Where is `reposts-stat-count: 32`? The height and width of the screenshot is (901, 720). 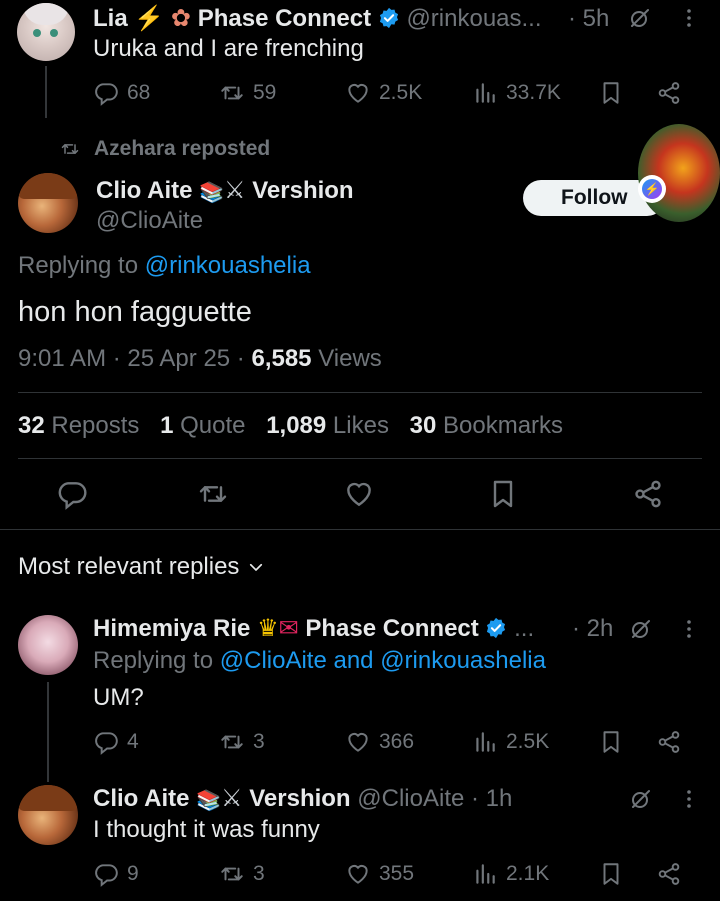 reposts-stat-count: 32 is located at coordinates (31, 425).